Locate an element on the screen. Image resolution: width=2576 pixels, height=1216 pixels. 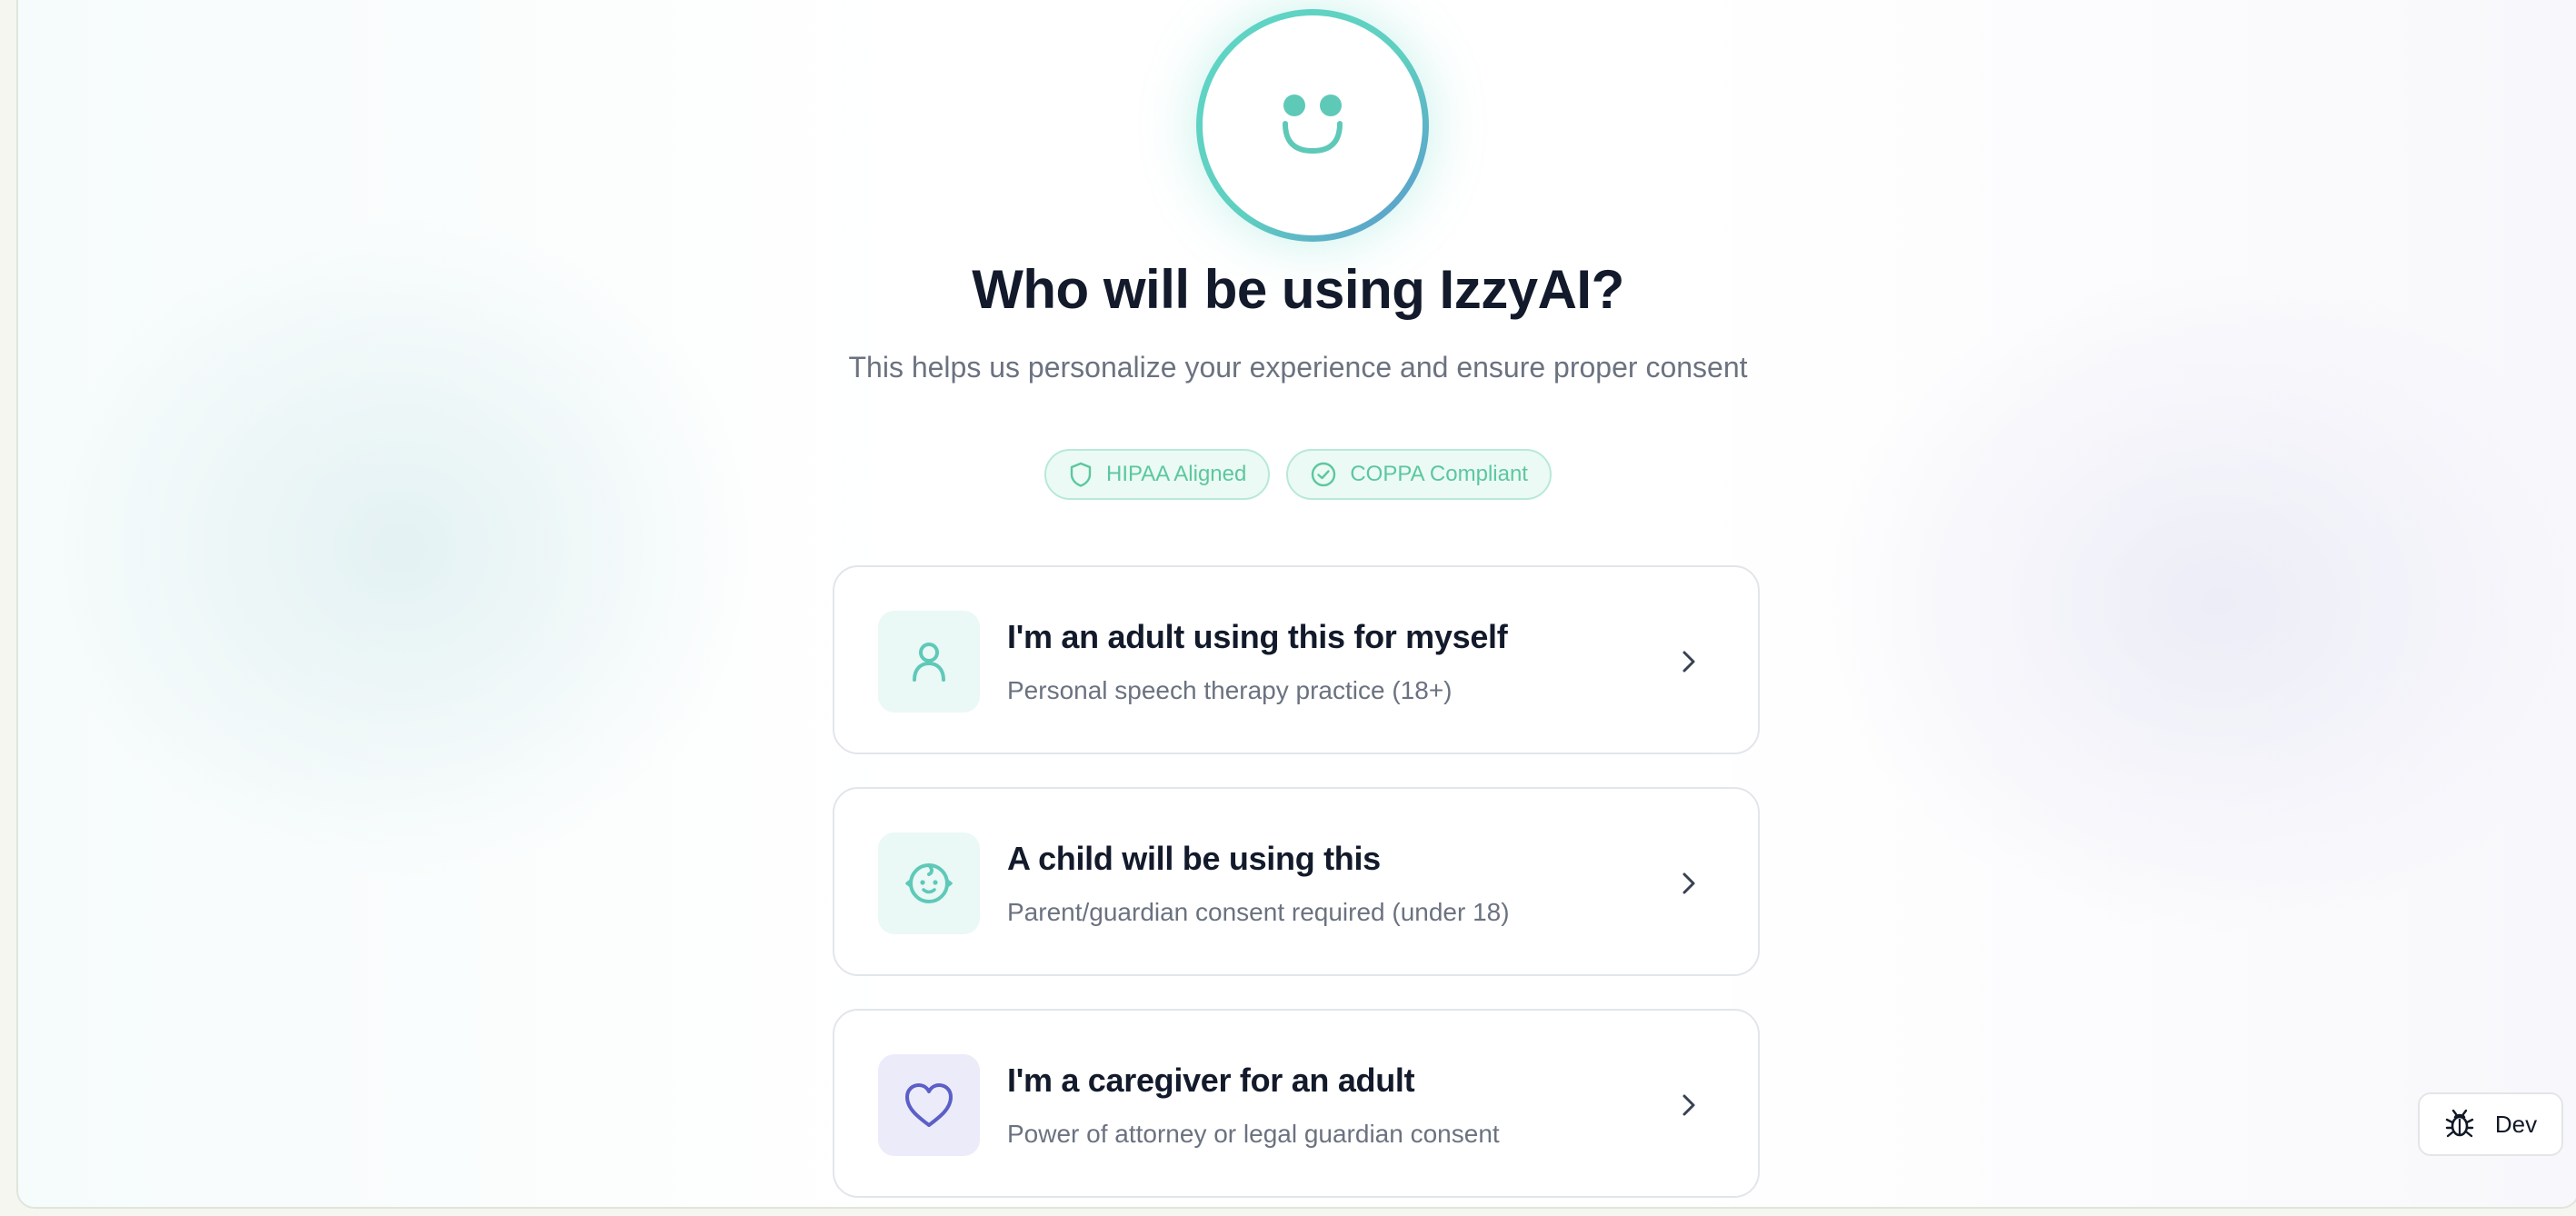
user-icon is located at coordinates (929, 662).